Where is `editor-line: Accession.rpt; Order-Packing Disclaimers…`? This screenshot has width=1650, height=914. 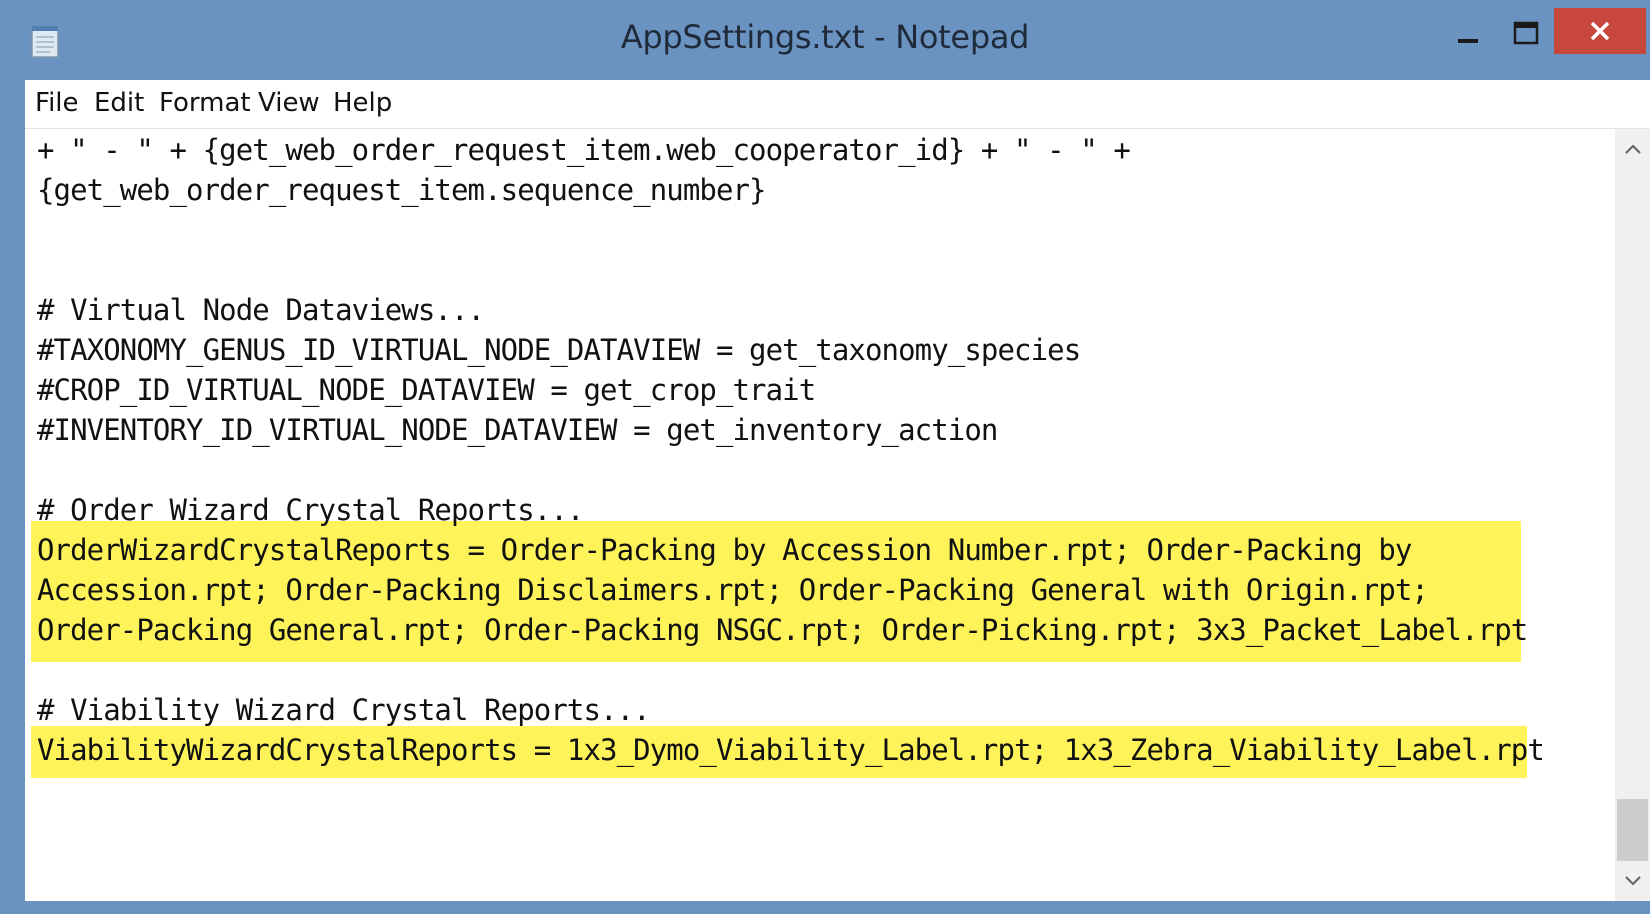
editor-line: Accession.rpt; Order-Packing Disclaimers… is located at coordinates (733, 590).